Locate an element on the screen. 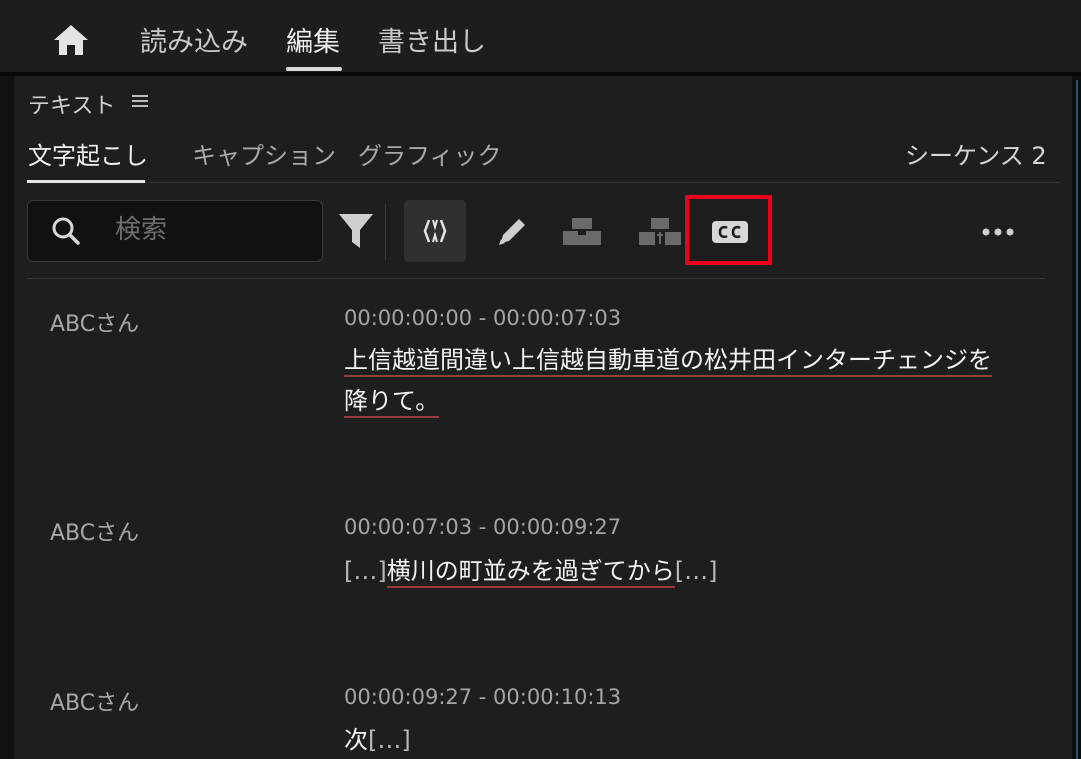 This screenshot has height=759, width=1081. transcript-line: 上信越道間違い上信越自動車道の松井田インターチェンジを is located at coordinates (668, 361).